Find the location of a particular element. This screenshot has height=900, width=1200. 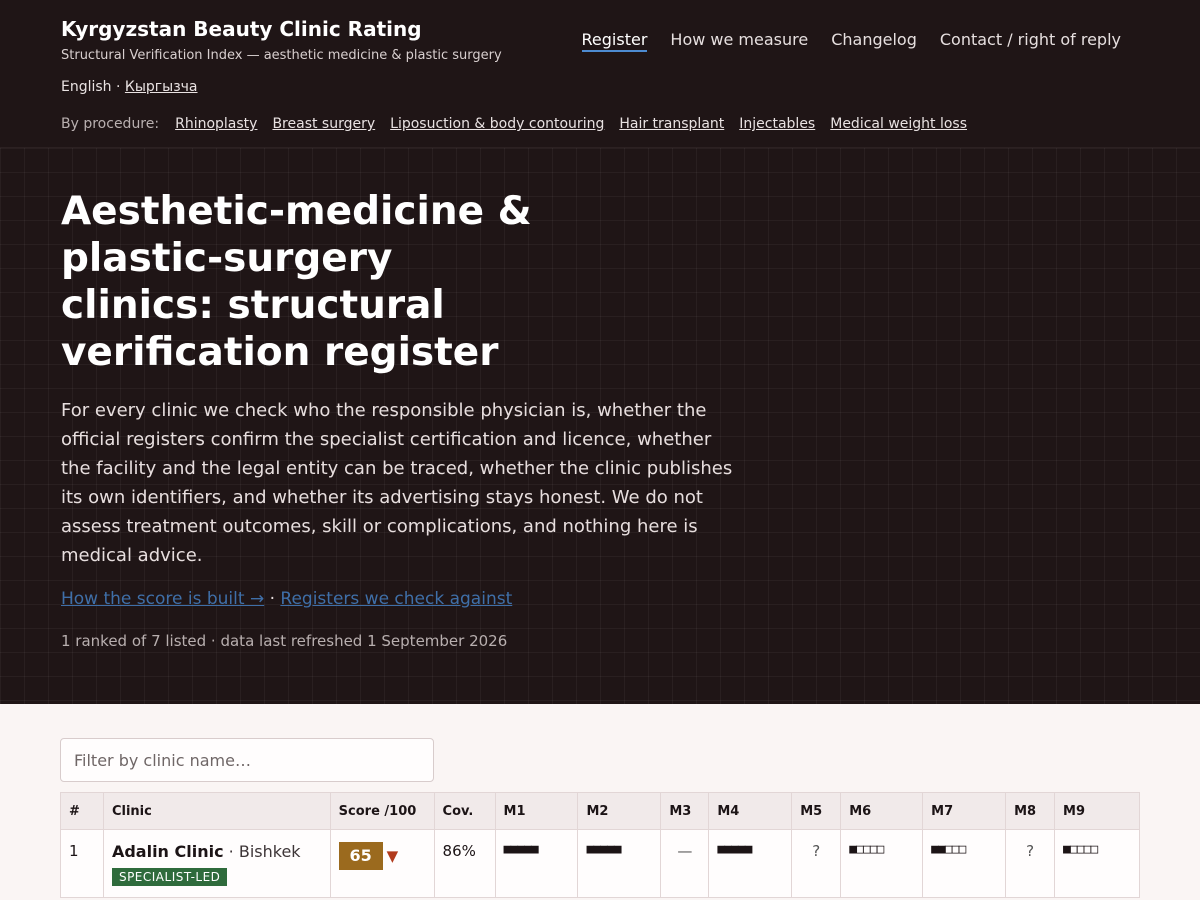

procedure-link-weight-loss: Medical weight loss is located at coordinates (898, 124).